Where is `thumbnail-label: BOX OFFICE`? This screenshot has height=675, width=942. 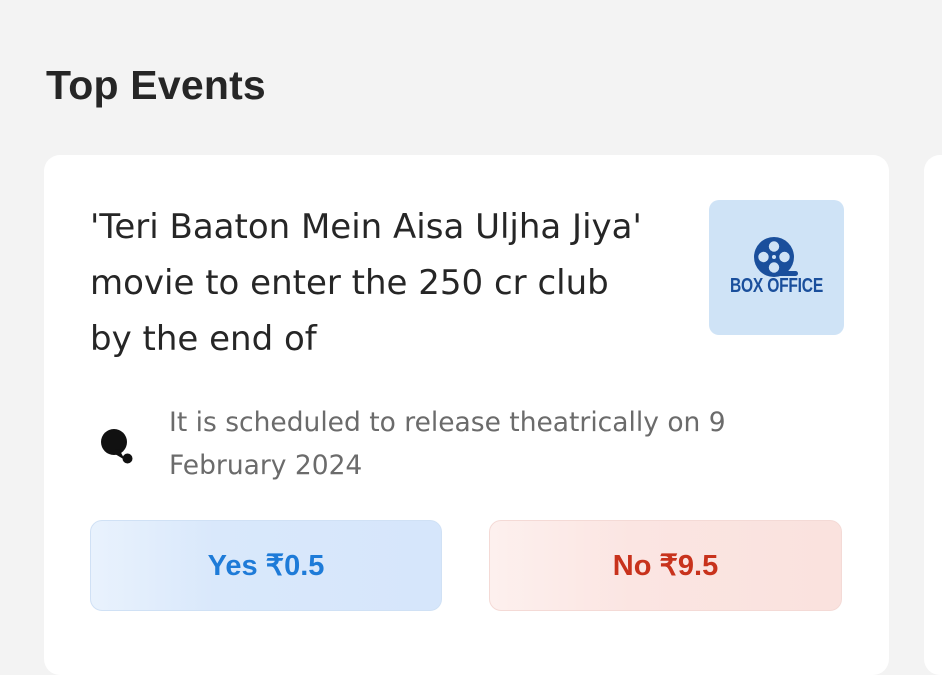 thumbnail-label: BOX OFFICE is located at coordinates (776, 286).